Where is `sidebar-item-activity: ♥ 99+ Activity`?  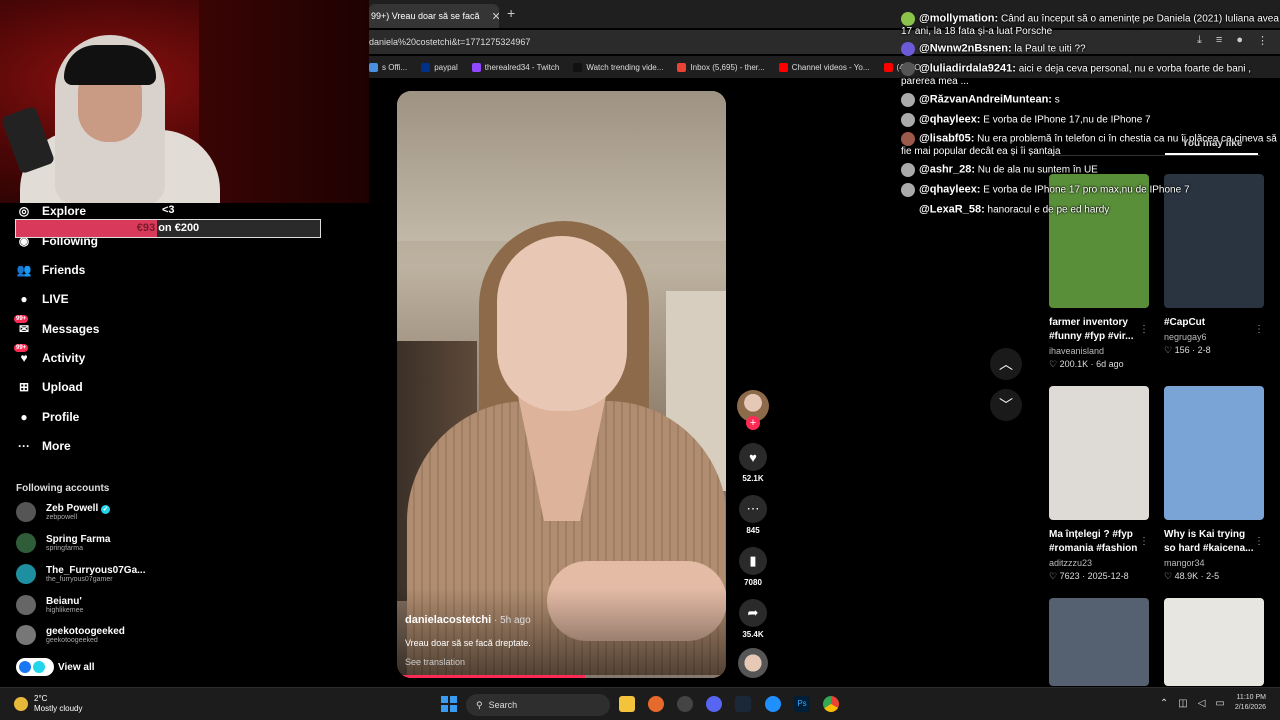 sidebar-item-activity: ♥ 99+ Activity is located at coordinates (50, 355).